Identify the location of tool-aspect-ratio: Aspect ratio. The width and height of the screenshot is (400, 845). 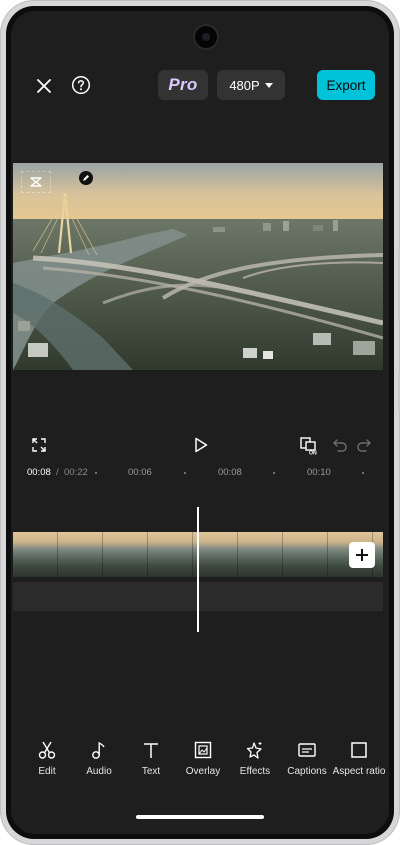
(359, 758).